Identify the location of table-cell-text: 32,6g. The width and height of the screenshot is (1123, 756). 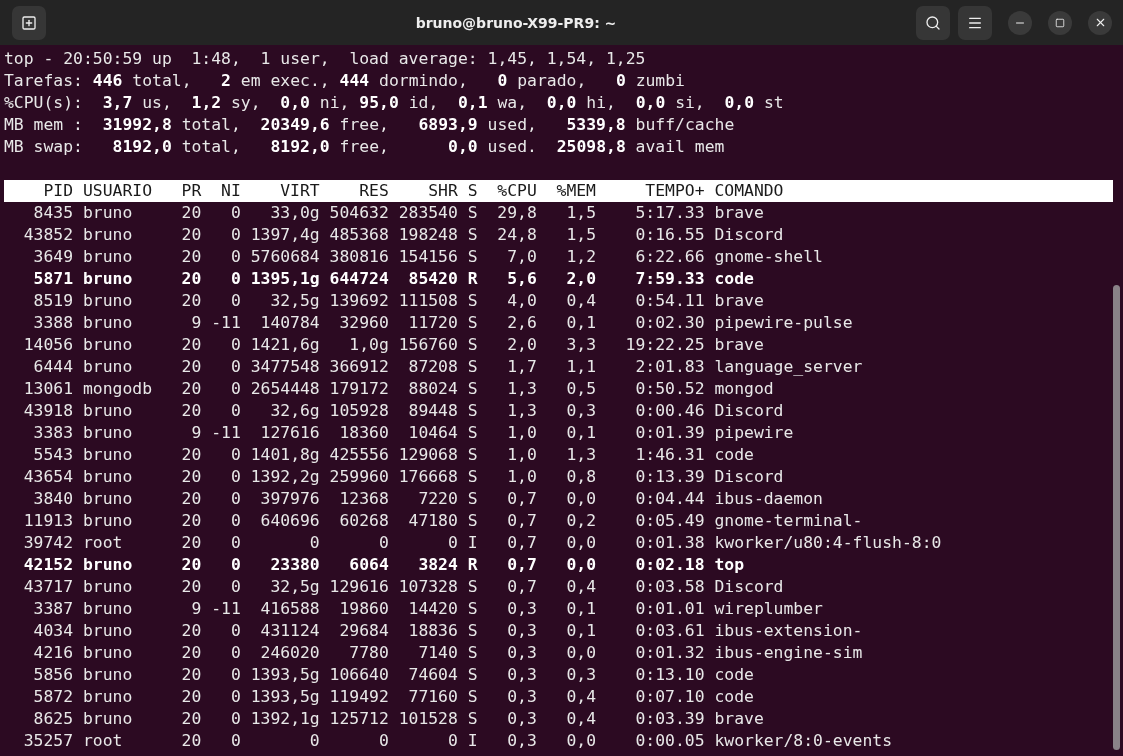
(294, 411).